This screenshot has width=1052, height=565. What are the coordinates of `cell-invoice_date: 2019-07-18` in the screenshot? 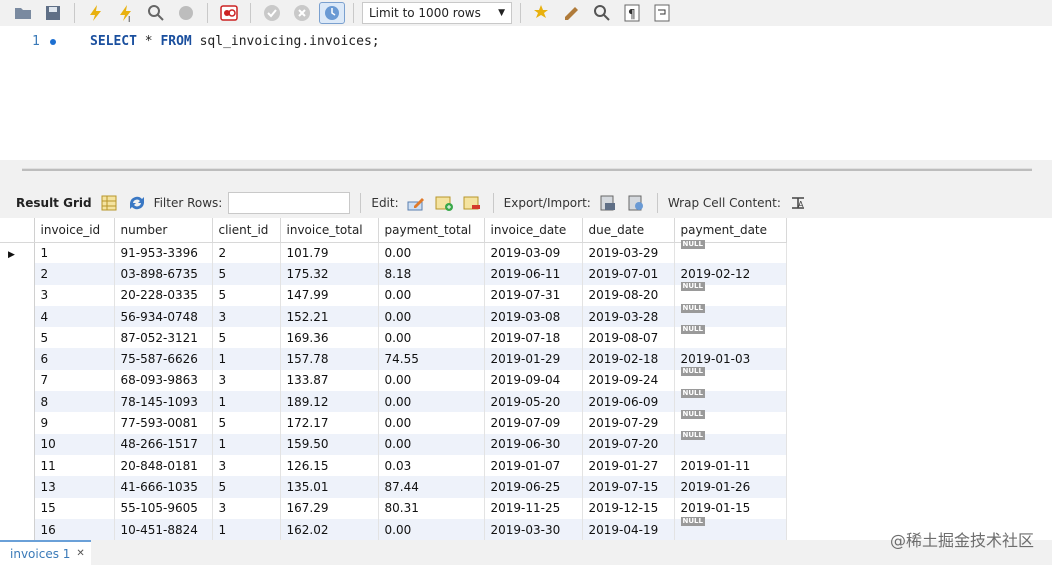 It's located at (533, 338).